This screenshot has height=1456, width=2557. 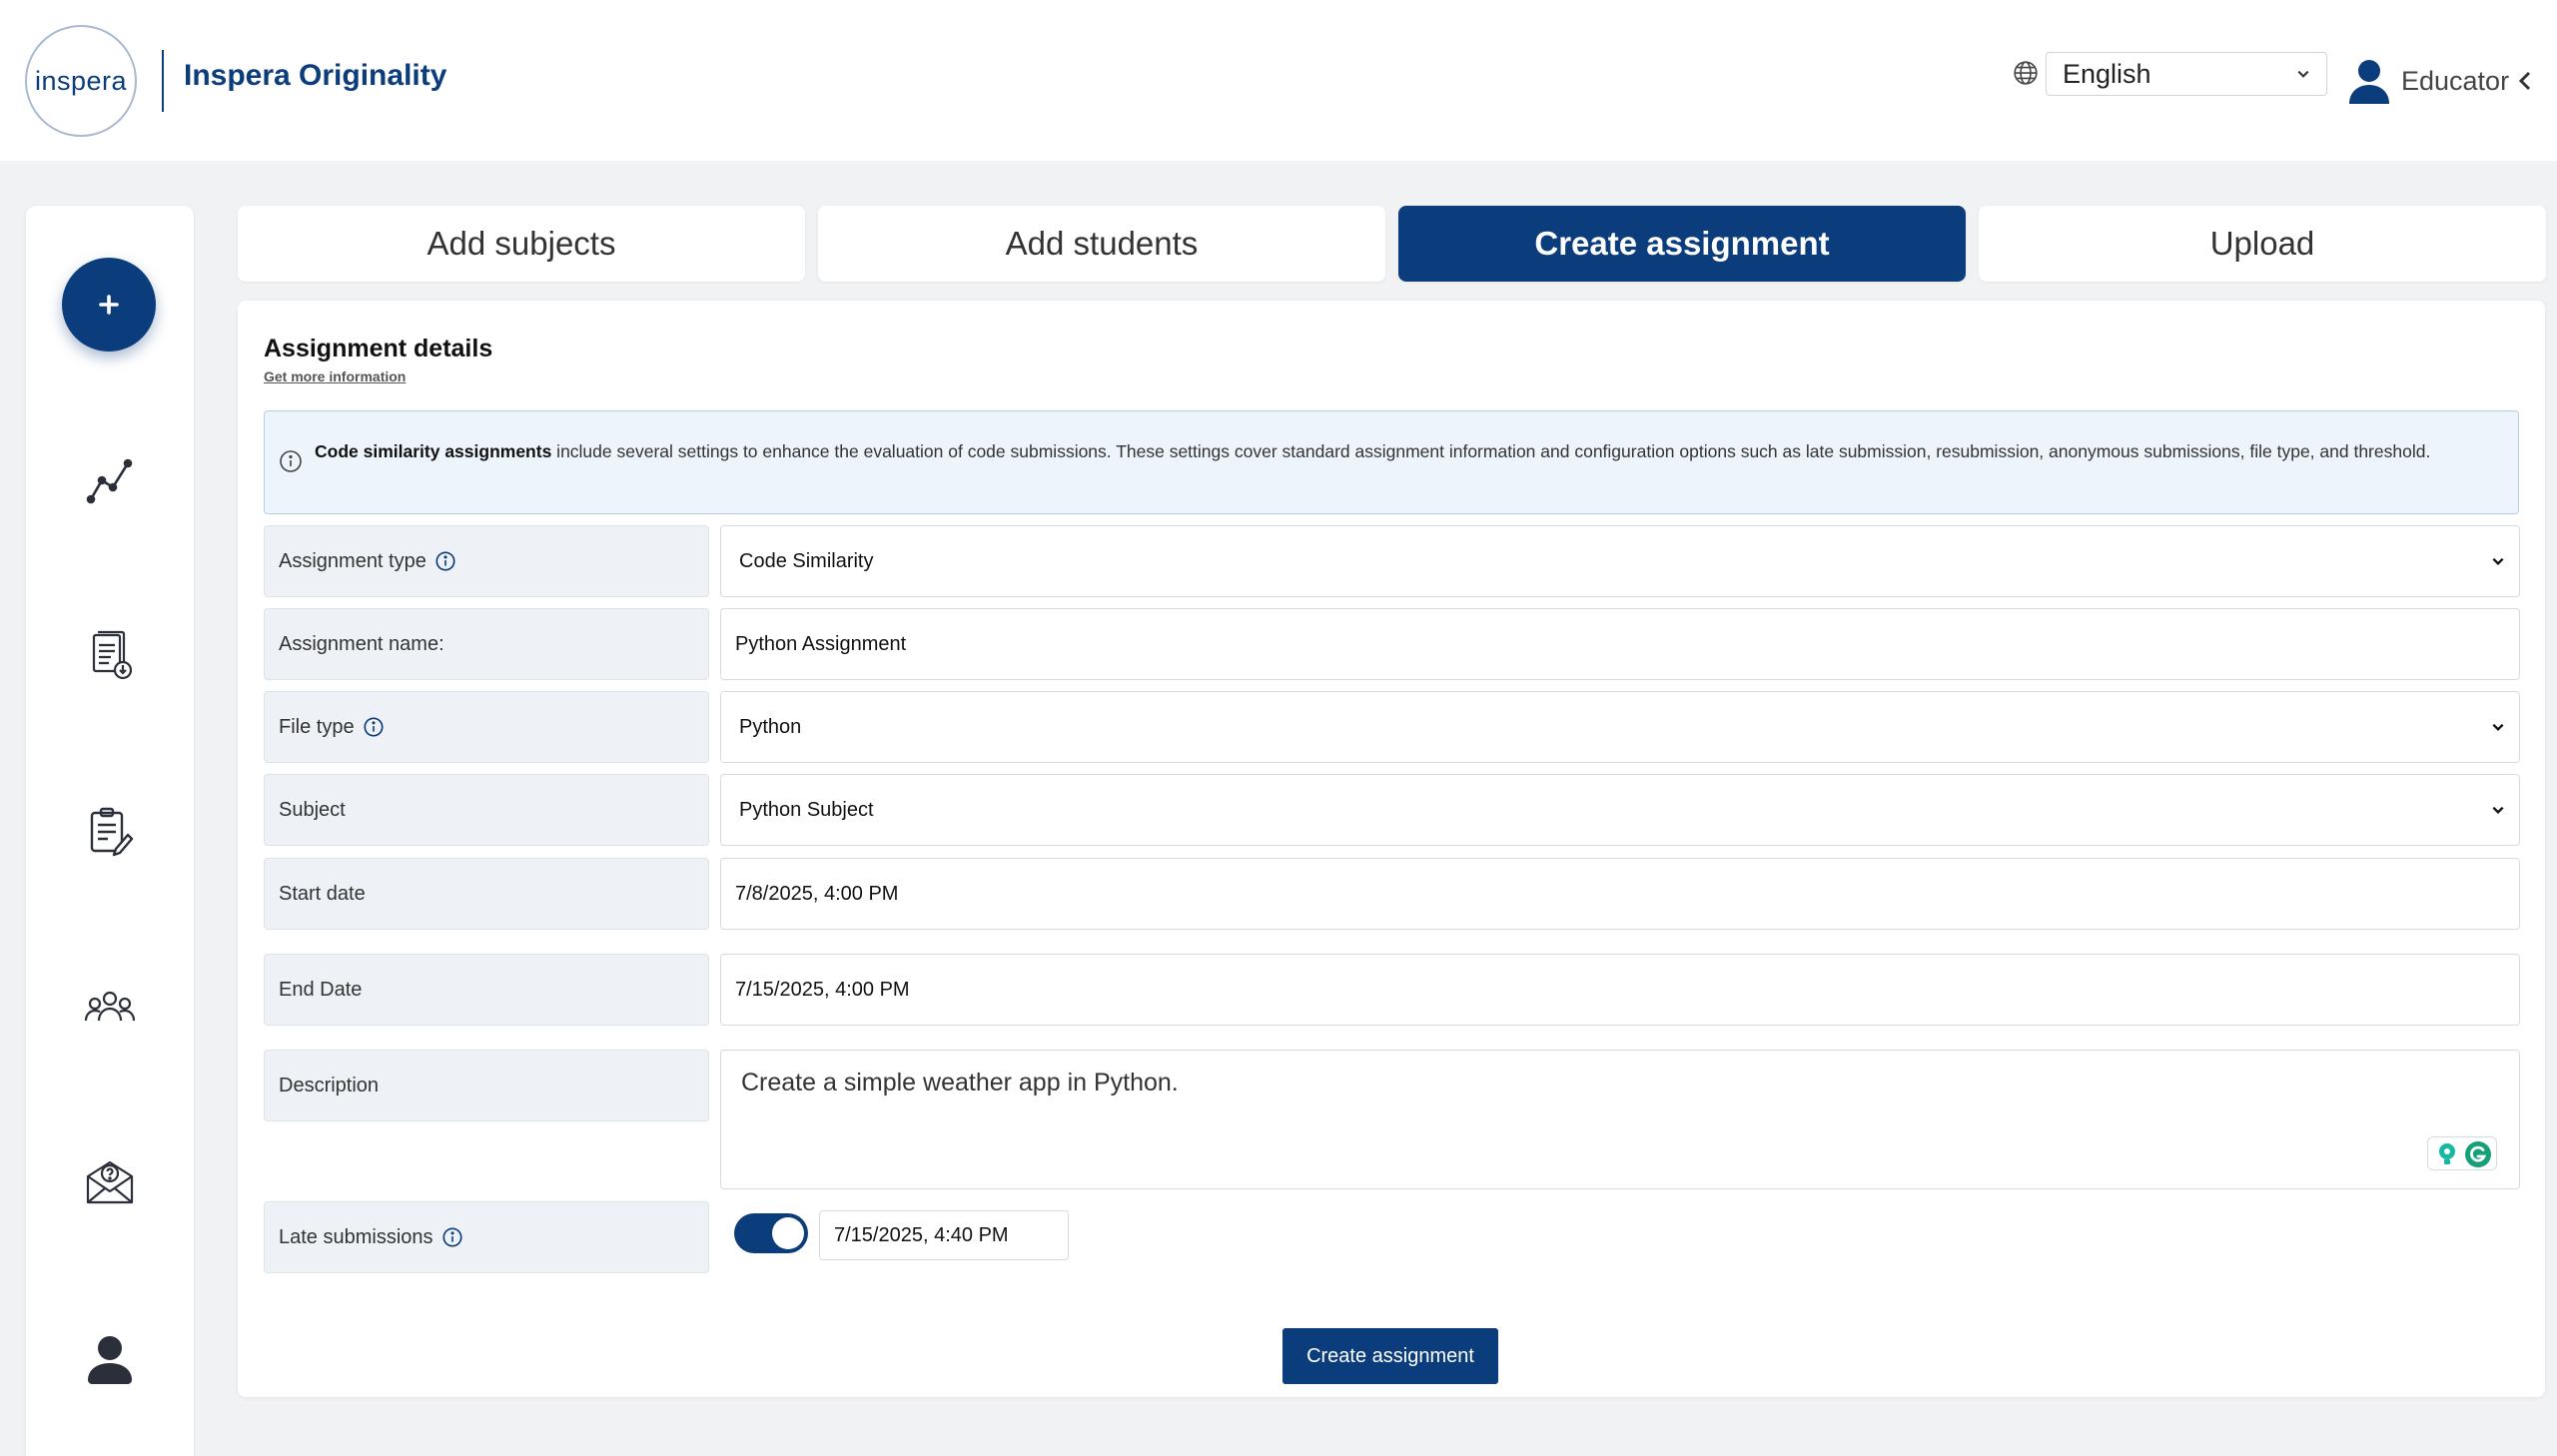 I want to click on assignment-name-label: Assignment name:, so click(x=486, y=644).